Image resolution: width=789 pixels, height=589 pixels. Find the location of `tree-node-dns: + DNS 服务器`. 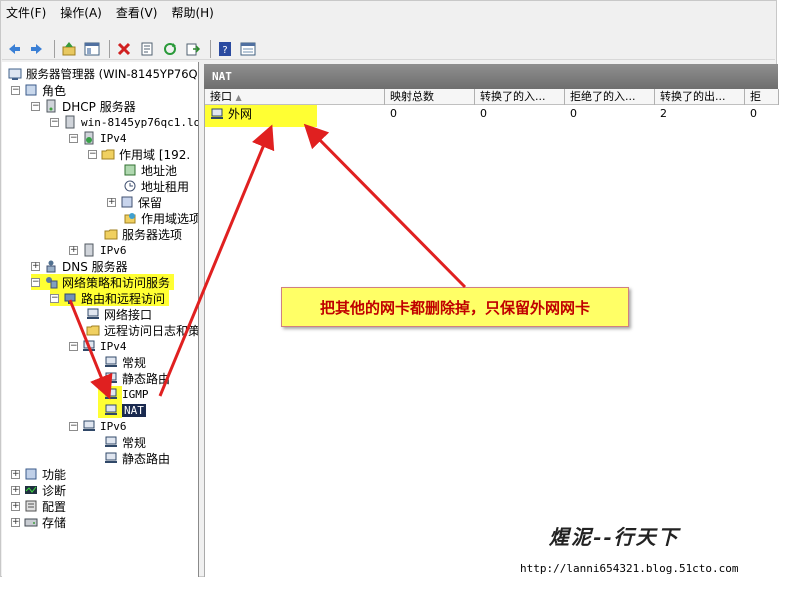

tree-node-dns: + DNS 服务器 is located at coordinates (79, 266).